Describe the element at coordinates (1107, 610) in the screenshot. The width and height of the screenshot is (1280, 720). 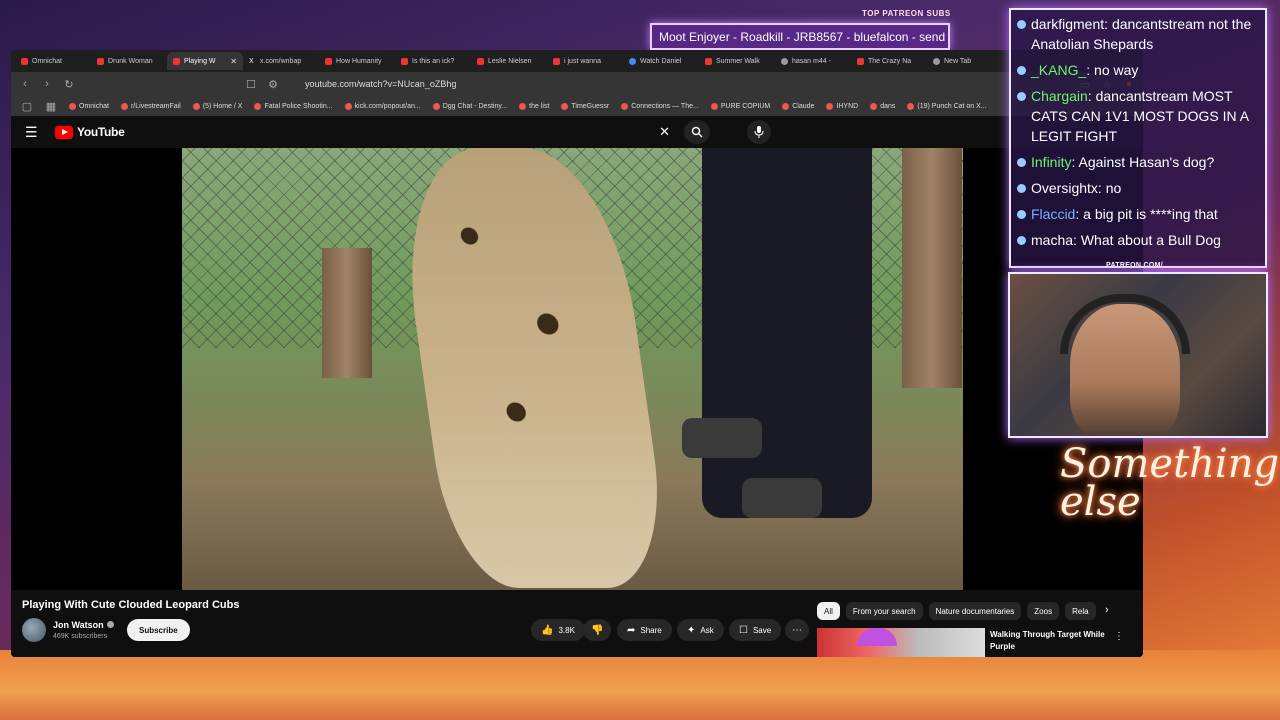
I see `chevron-right-icon: ›` at that location.